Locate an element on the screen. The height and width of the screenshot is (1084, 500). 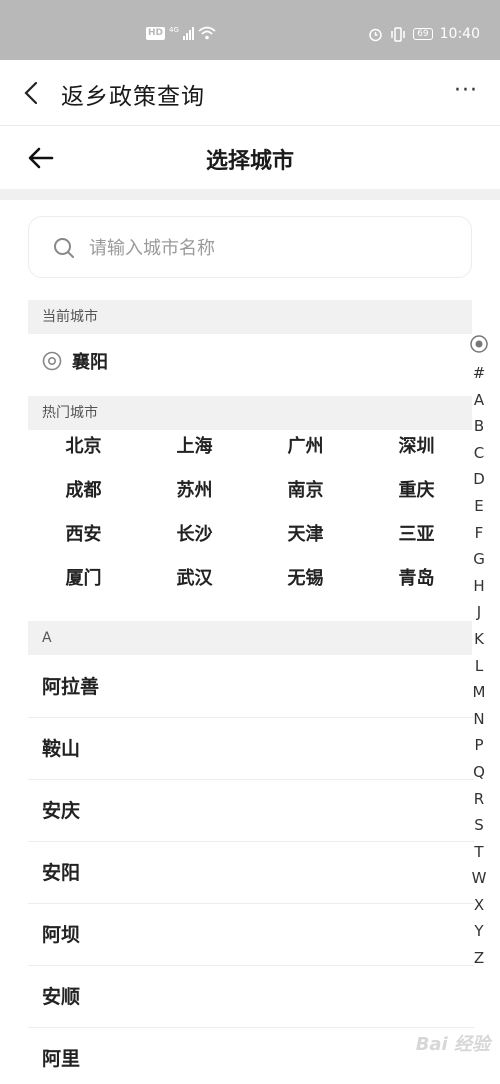
index-letter: J is located at coordinates (479, 612).